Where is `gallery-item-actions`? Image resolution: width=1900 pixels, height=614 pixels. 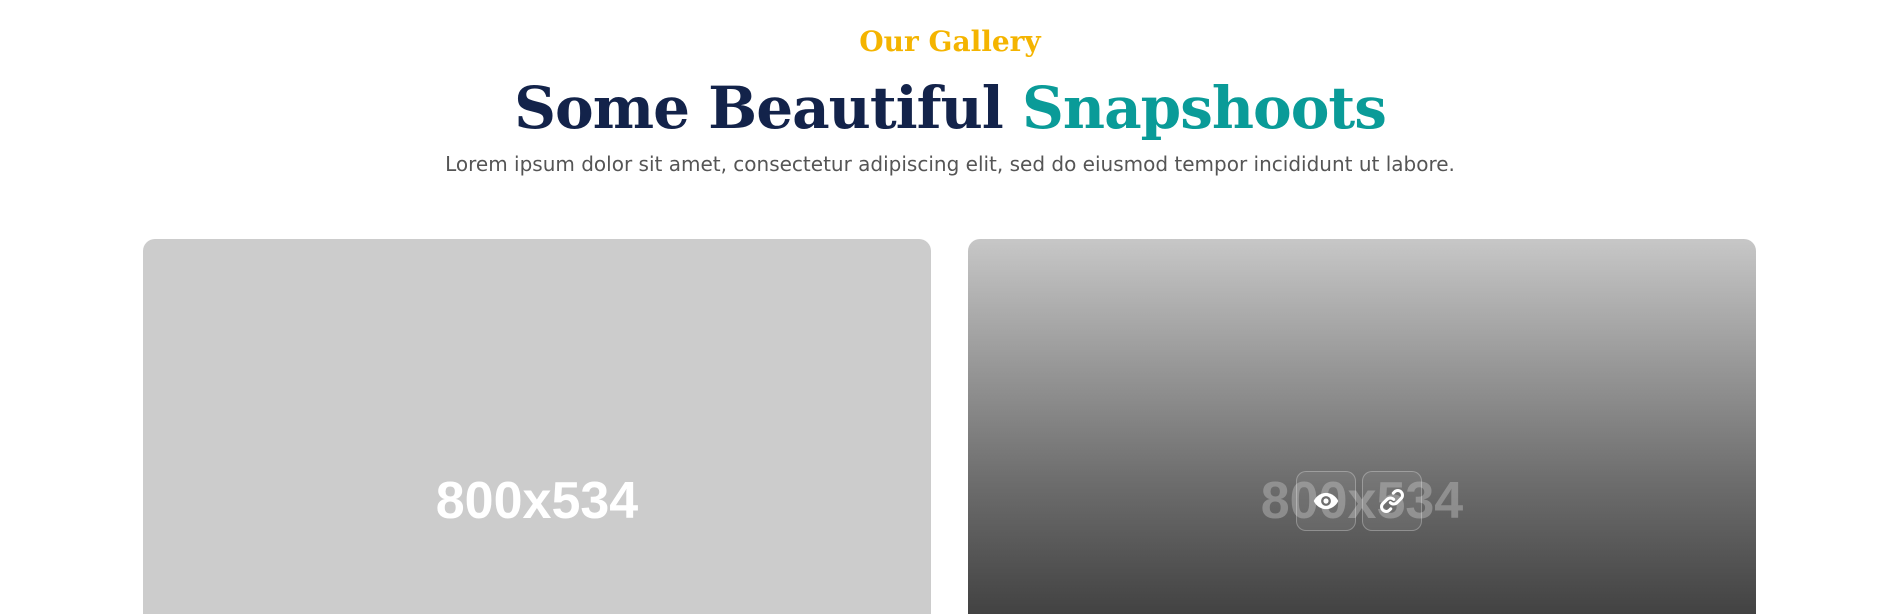
gallery-item-actions is located at coordinates (1359, 501).